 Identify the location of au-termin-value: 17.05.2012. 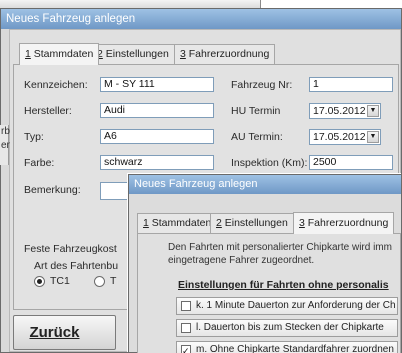
(339, 137).